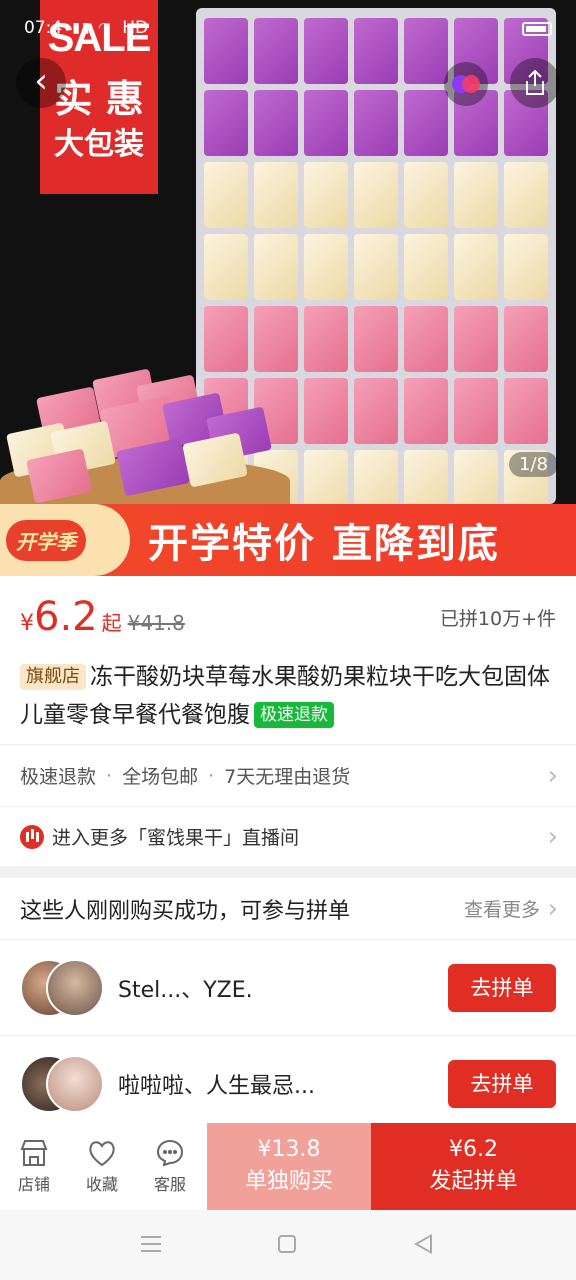  Describe the element at coordinates (111, 623) in the screenshot. I see `price-suffix: 起` at that location.